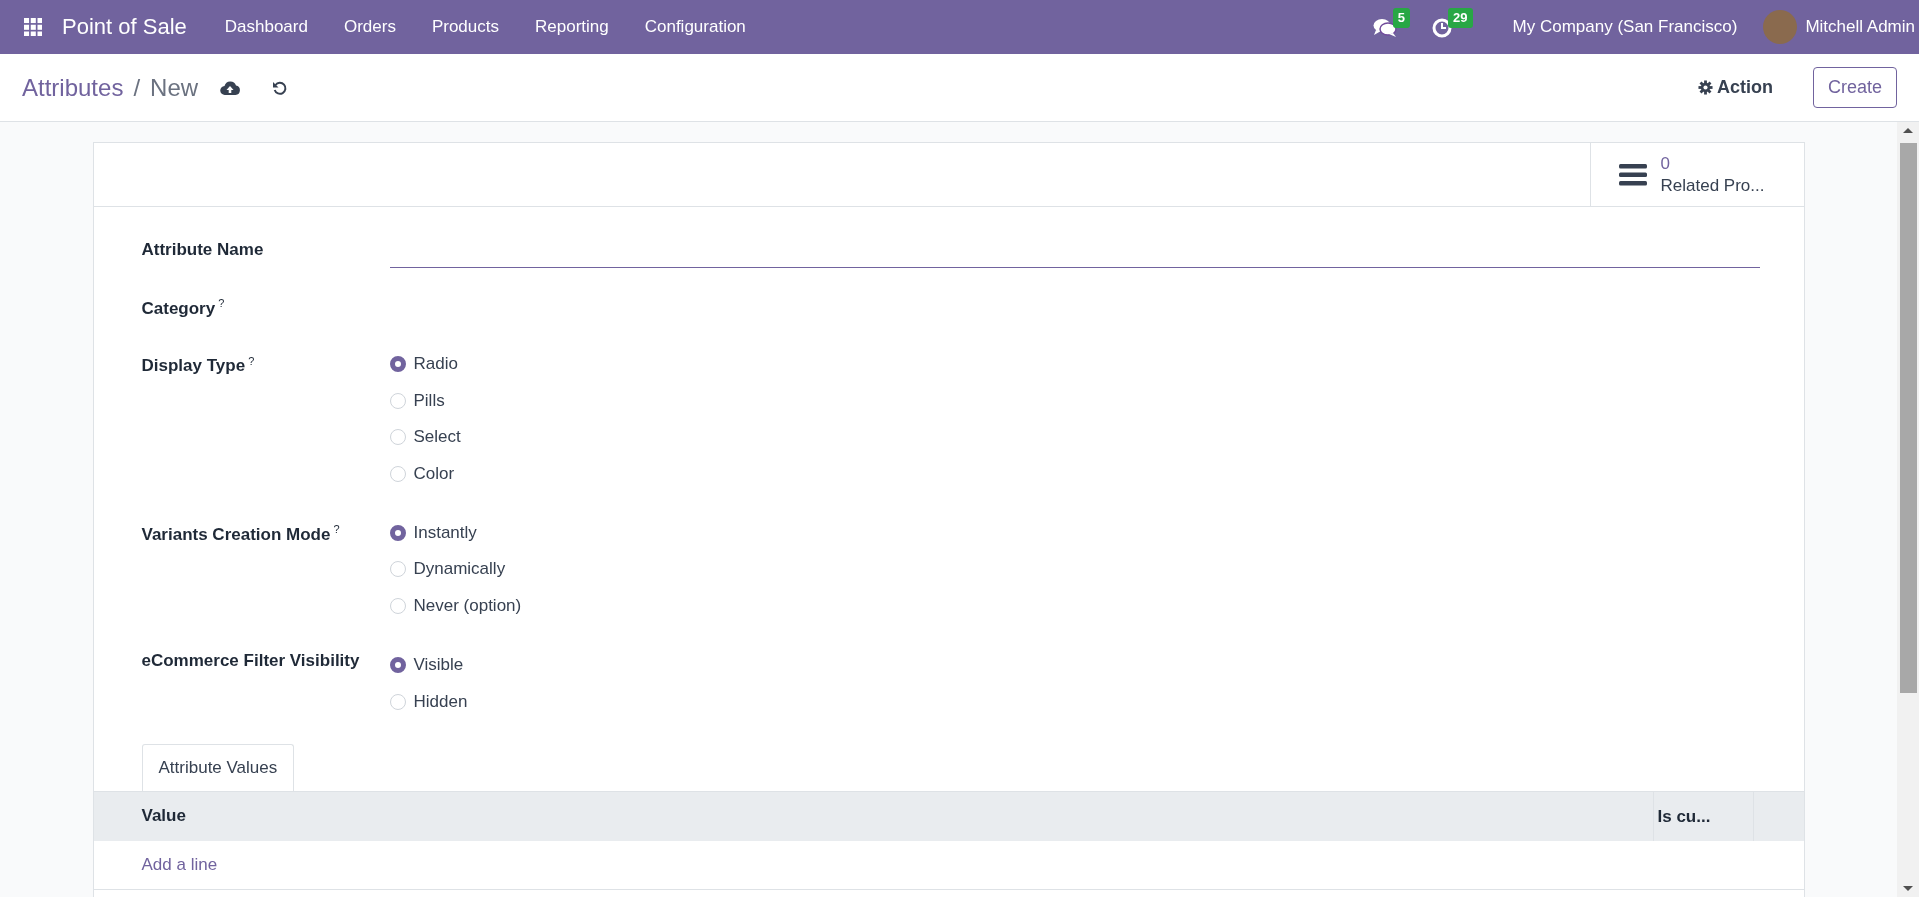 The image size is (1919, 897). Describe the element at coordinates (1401, 18) in the screenshot. I see `message-count-badge: 5` at that location.